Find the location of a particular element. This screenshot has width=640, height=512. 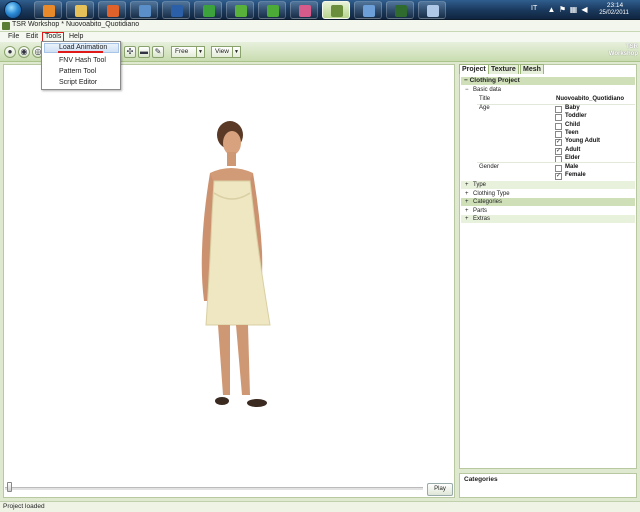

age-option-label: Child is located at coordinates (572, 124).